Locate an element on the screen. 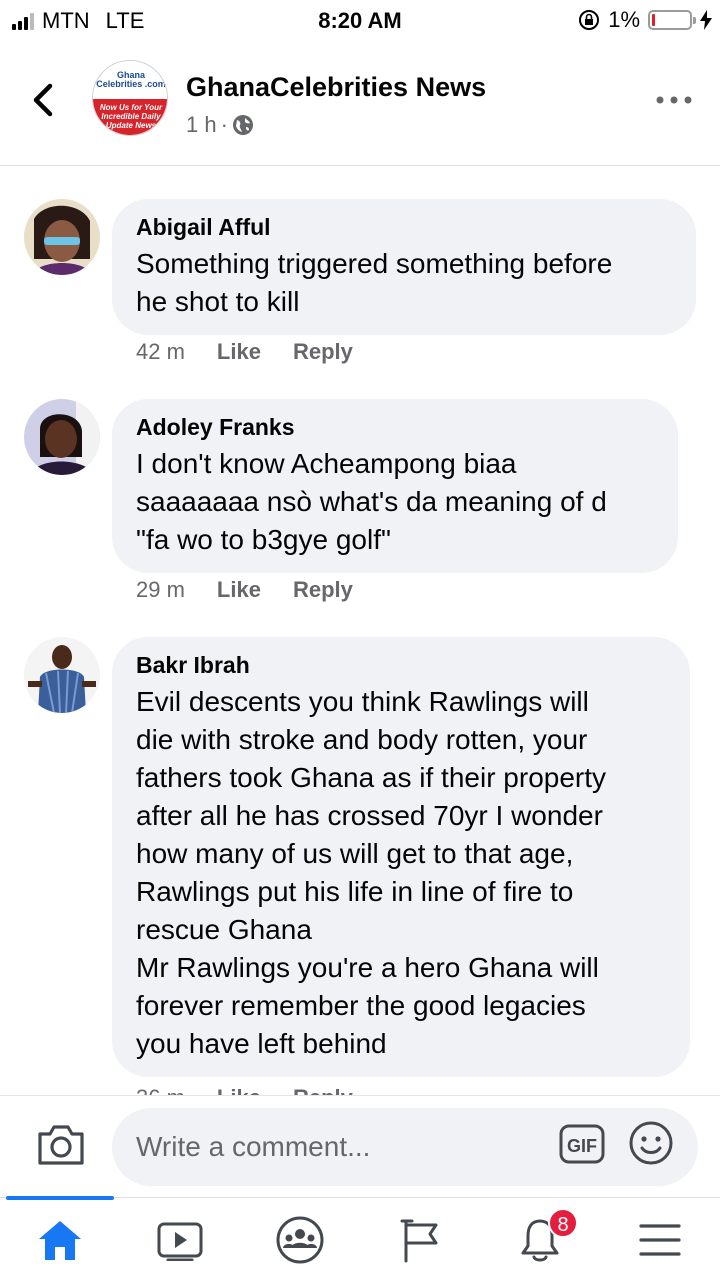 The width and height of the screenshot is (720, 1280). tab-groups is located at coordinates (300, 1239).